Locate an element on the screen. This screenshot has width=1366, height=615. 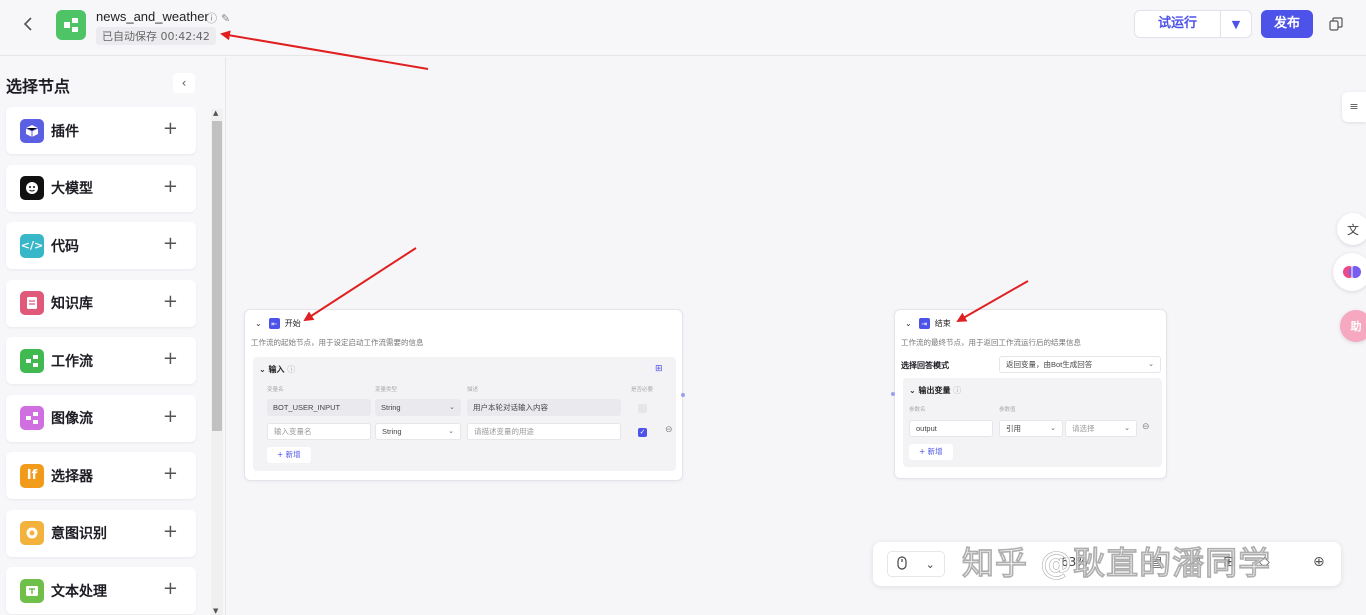
node-label: 大模型 is located at coordinates (72, 189).